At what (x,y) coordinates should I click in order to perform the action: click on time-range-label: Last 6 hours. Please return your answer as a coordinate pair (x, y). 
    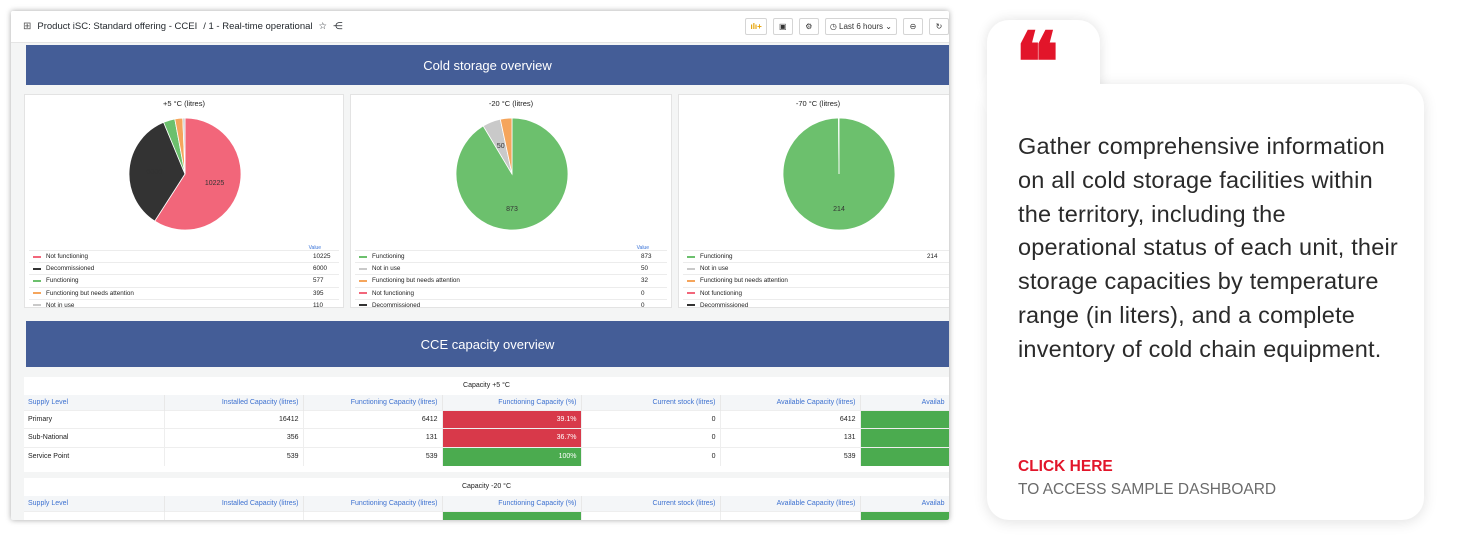
    Looking at the image, I should click on (861, 26).